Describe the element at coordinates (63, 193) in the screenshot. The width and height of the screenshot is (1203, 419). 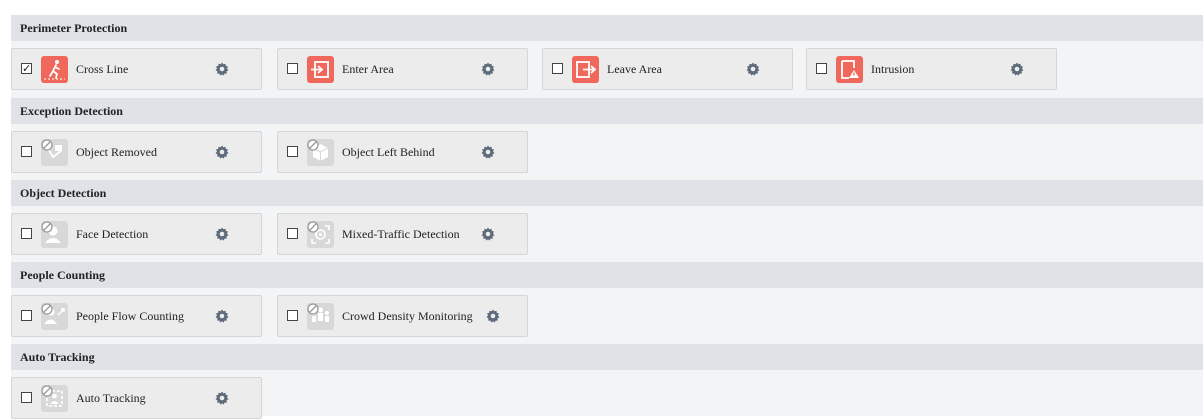
I see `section-title: Object Detection` at that location.